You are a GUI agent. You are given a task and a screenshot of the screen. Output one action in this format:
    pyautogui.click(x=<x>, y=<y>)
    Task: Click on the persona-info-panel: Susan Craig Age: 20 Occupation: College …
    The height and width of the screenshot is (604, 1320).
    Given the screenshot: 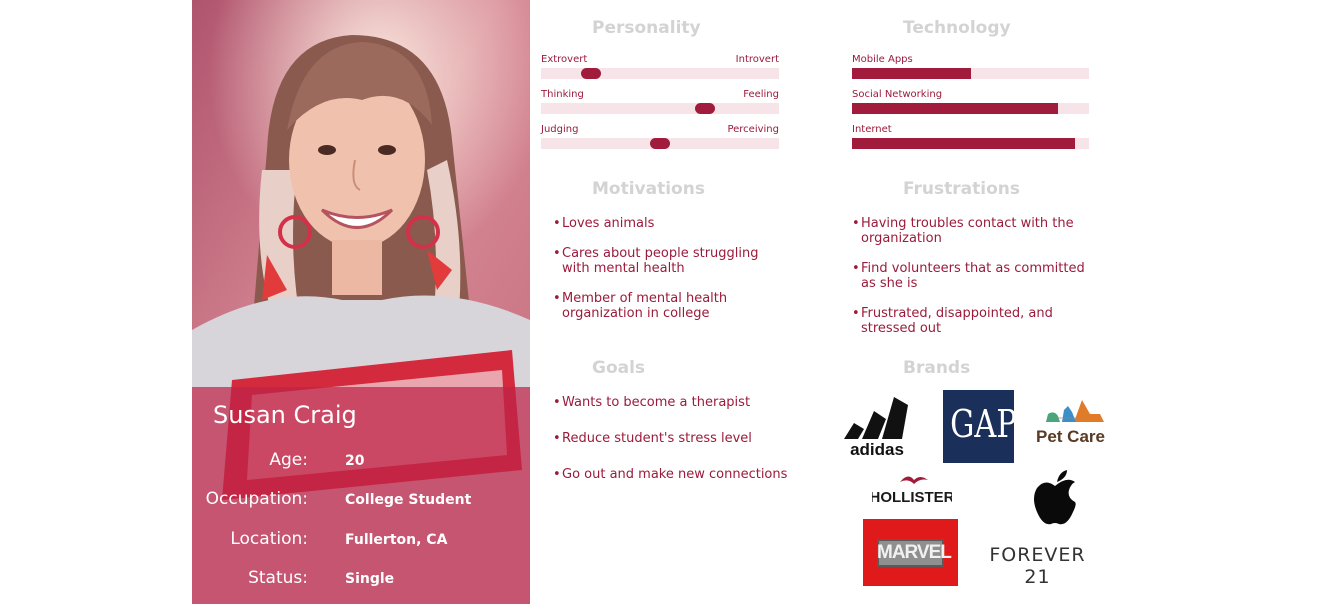 What is the action you would take?
    pyautogui.click(x=361, y=495)
    